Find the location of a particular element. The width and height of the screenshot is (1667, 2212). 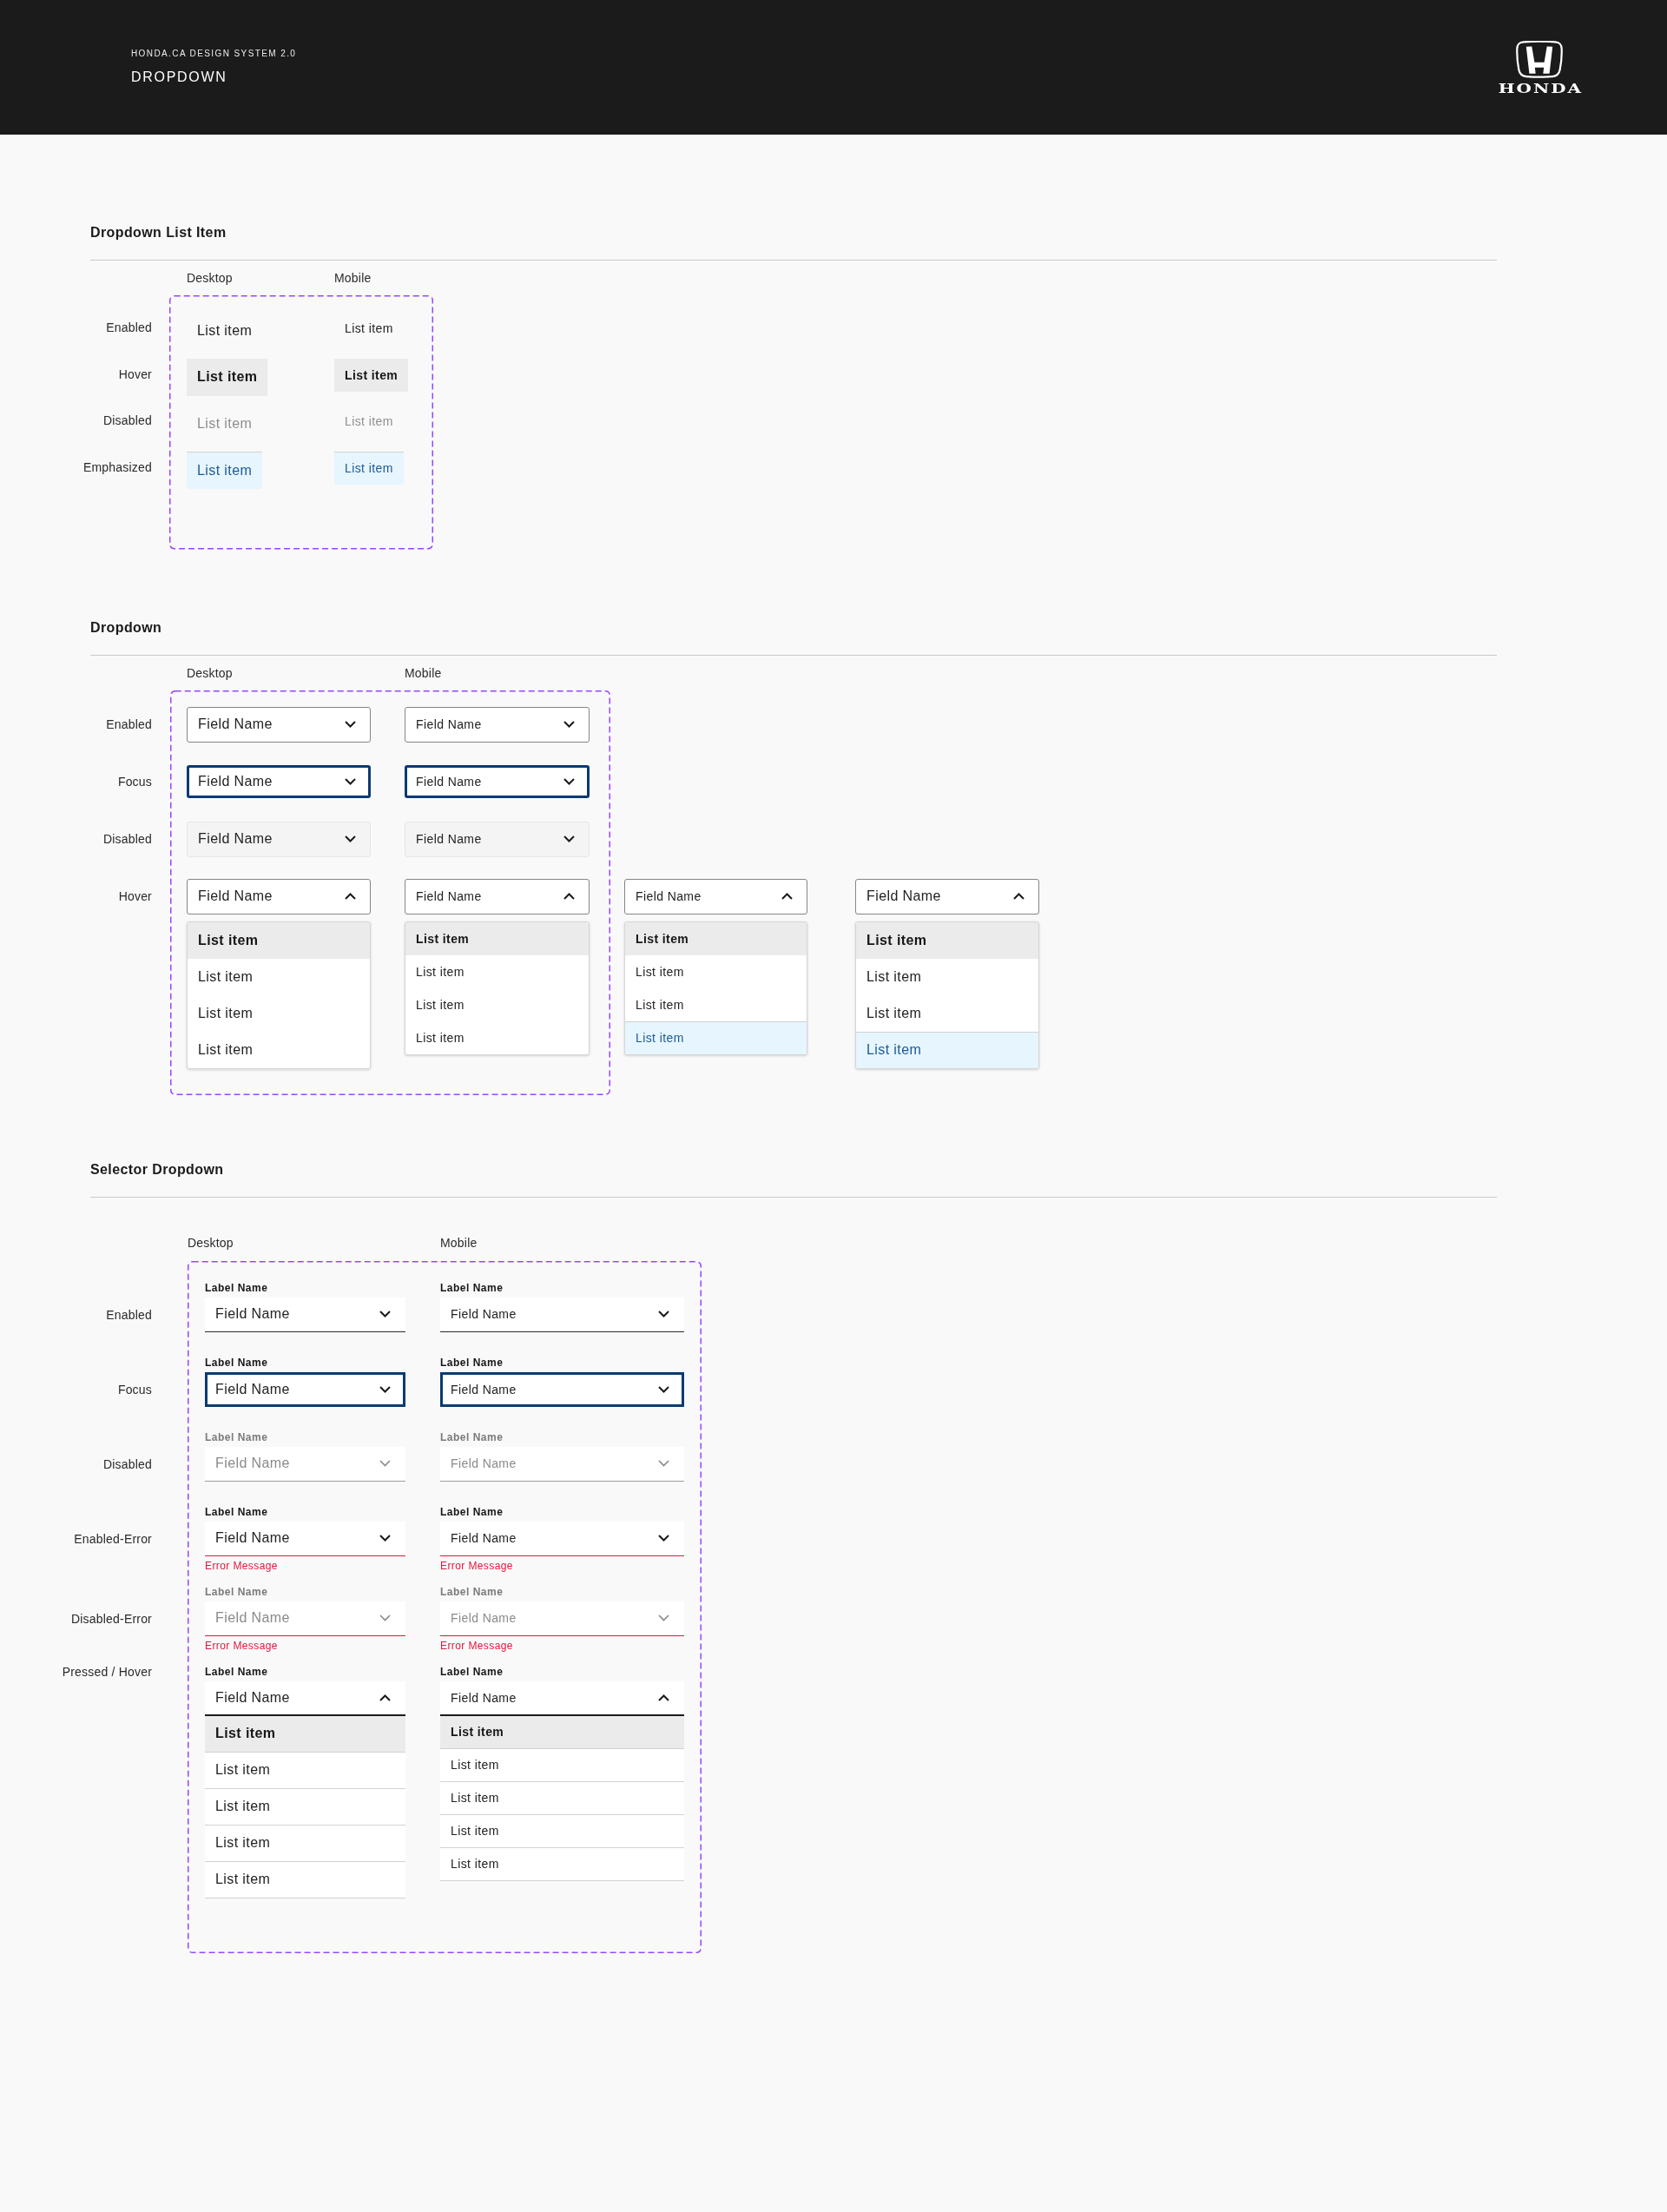

state-label: Enabled-Error is located at coordinates (113, 1539).